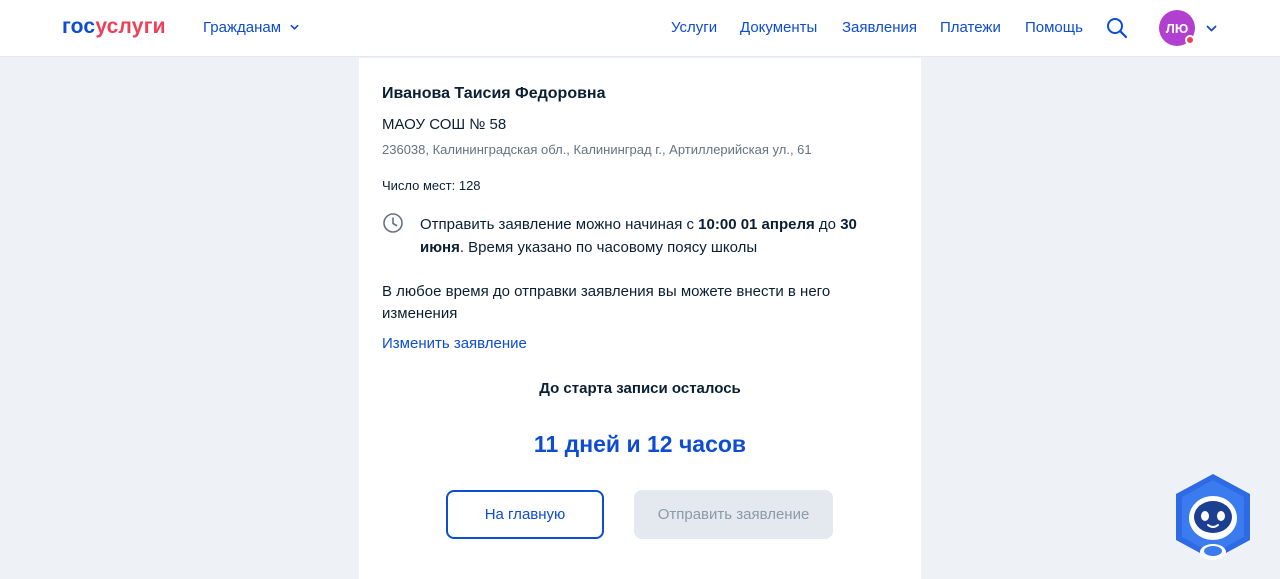  What do you see at coordinates (444, 124) in the screenshot?
I see `school-name: МАОУ СОШ № 58` at bounding box center [444, 124].